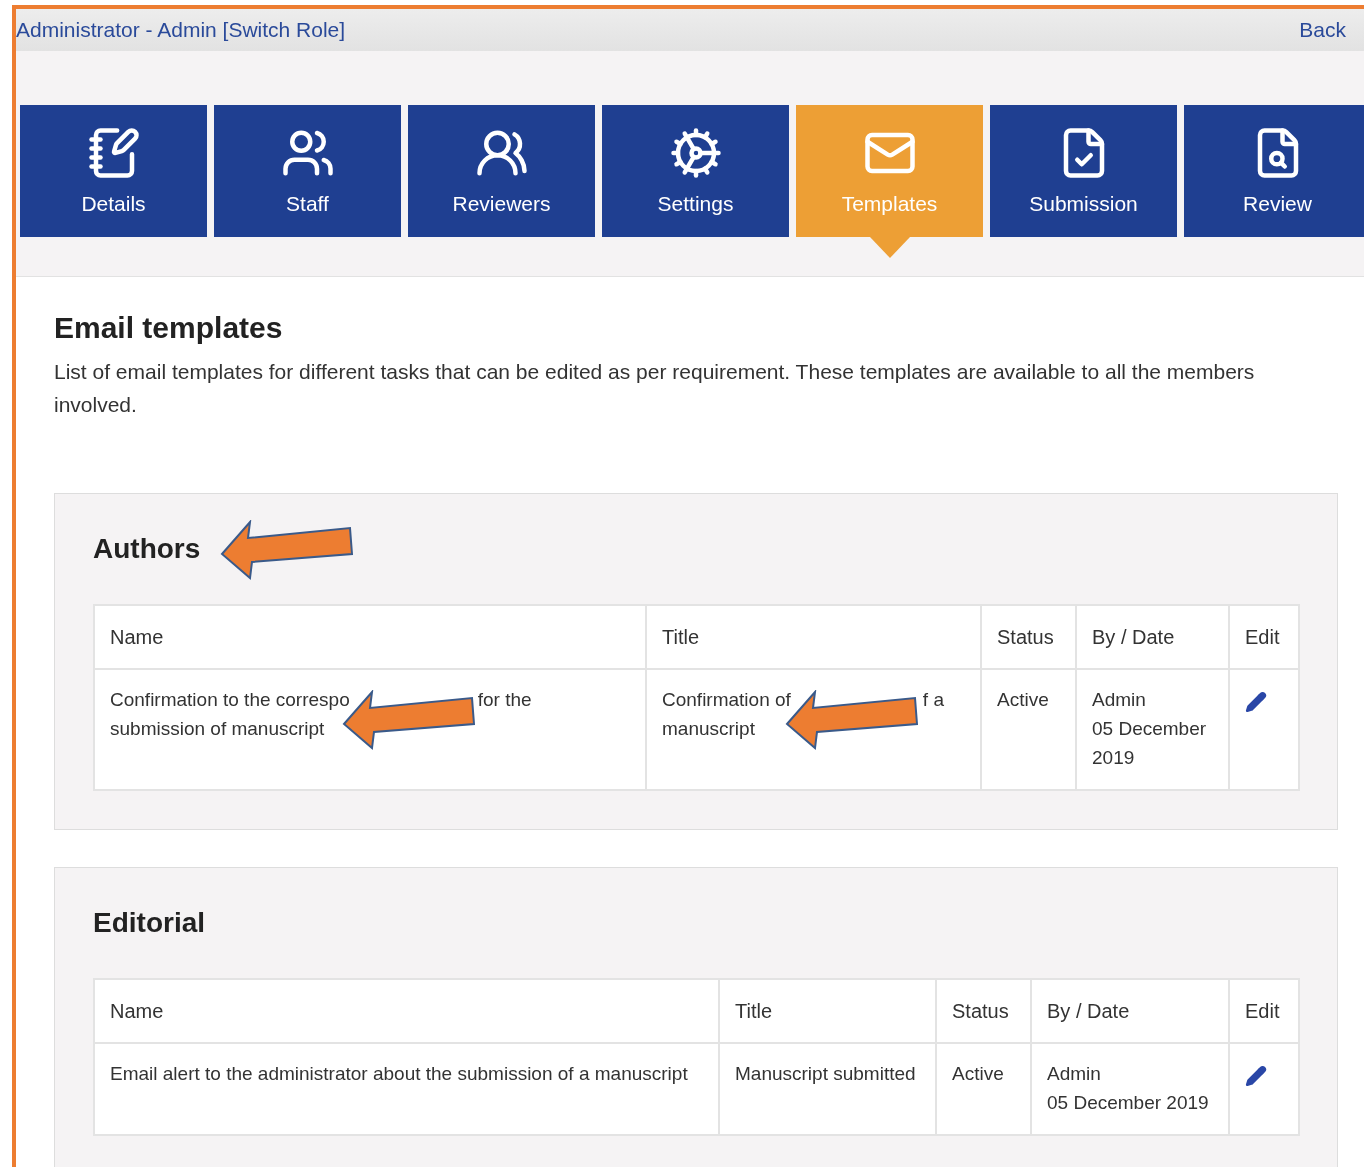  What do you see at coordinates (655, 388) in the screenshot?
I see `page-description: List of email templates for different tasks that can be edited as per requirement. These templates are available to all the members involved.` at bounding box center [655, 388].